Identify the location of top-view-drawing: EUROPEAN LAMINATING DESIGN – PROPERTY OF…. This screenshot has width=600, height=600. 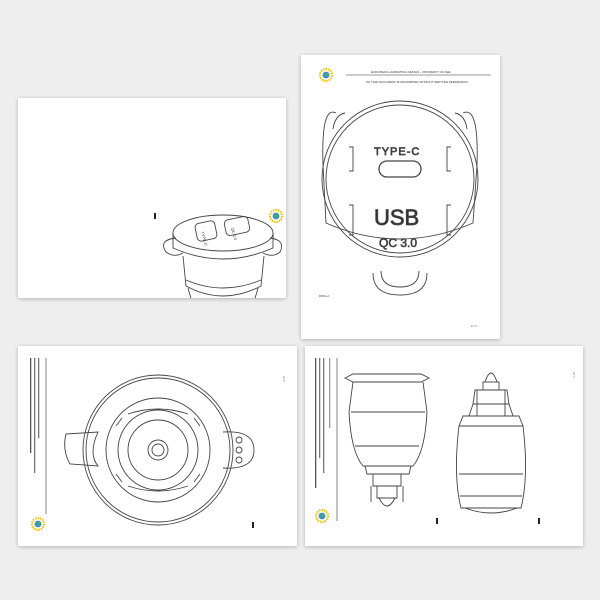
(404, 197).